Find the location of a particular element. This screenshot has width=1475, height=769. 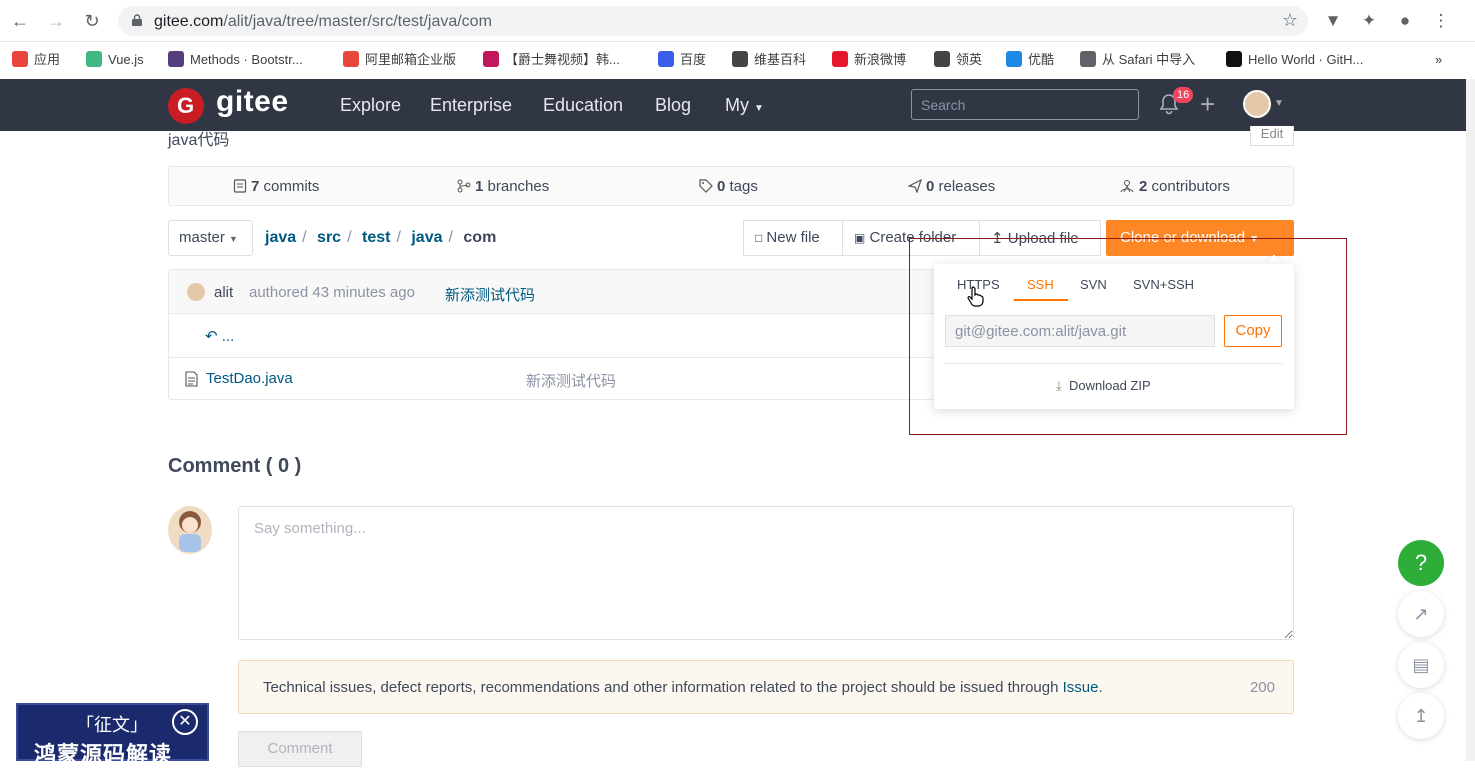

bookmark-item: 优酷 is located at coordinates (1030, 60).